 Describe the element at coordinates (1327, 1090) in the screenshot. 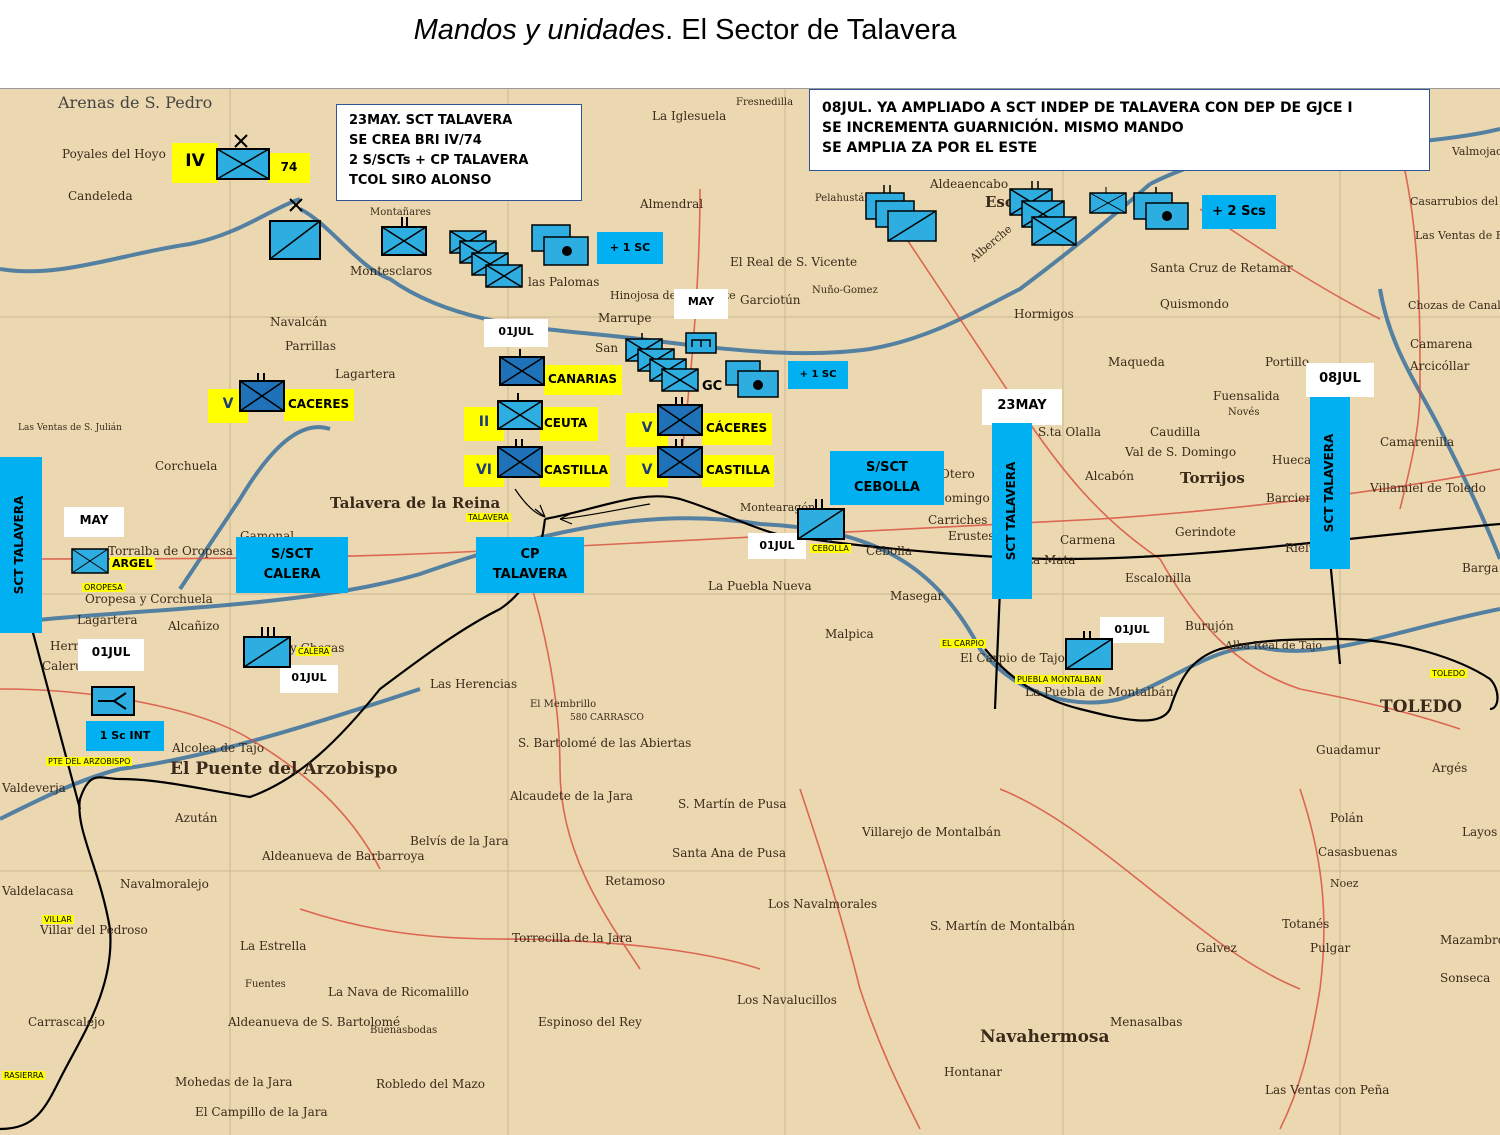

I see `place-ventas-pena: Las Ventas con Peña` at that location.